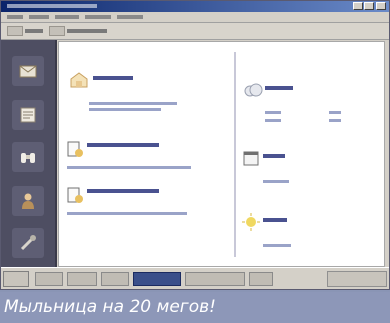 The height and width of the screenshot is (323, 390). Describe the element at coordinates (253, 90) in the screenshot. I see `cloud-icon` at that location.